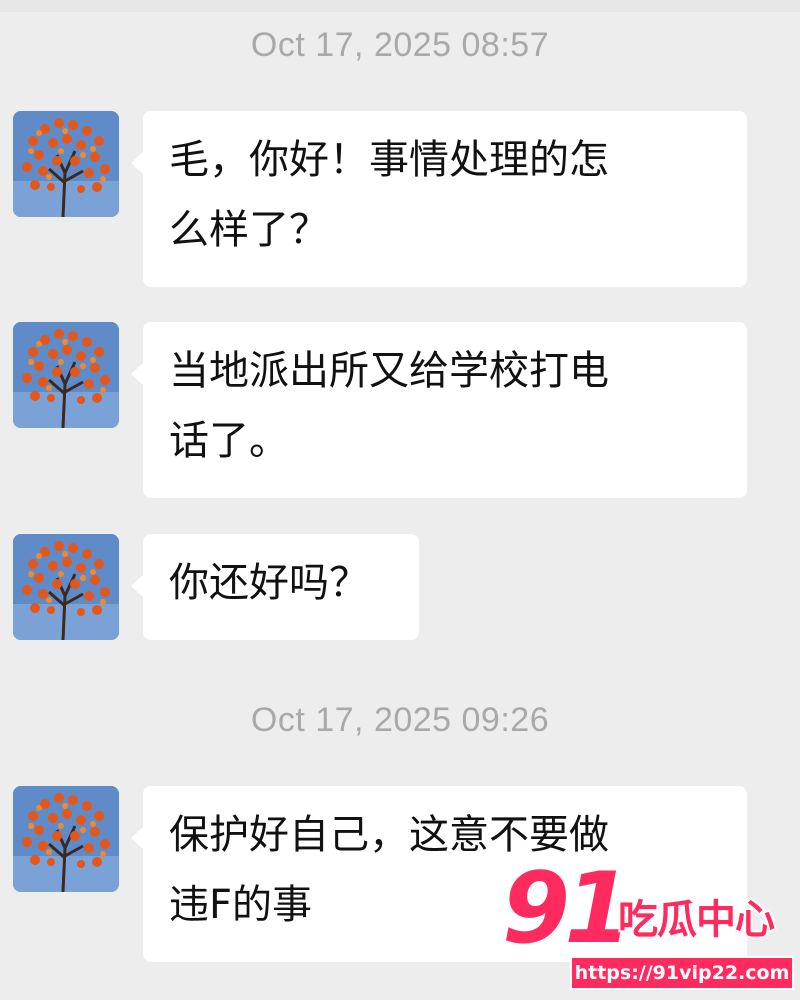 This screenshot has height=1000, width=800. What do you see at coordinates (566, 909) in the screenshot?
I see `watermark-number: 91` at bounding box center [566, 909].